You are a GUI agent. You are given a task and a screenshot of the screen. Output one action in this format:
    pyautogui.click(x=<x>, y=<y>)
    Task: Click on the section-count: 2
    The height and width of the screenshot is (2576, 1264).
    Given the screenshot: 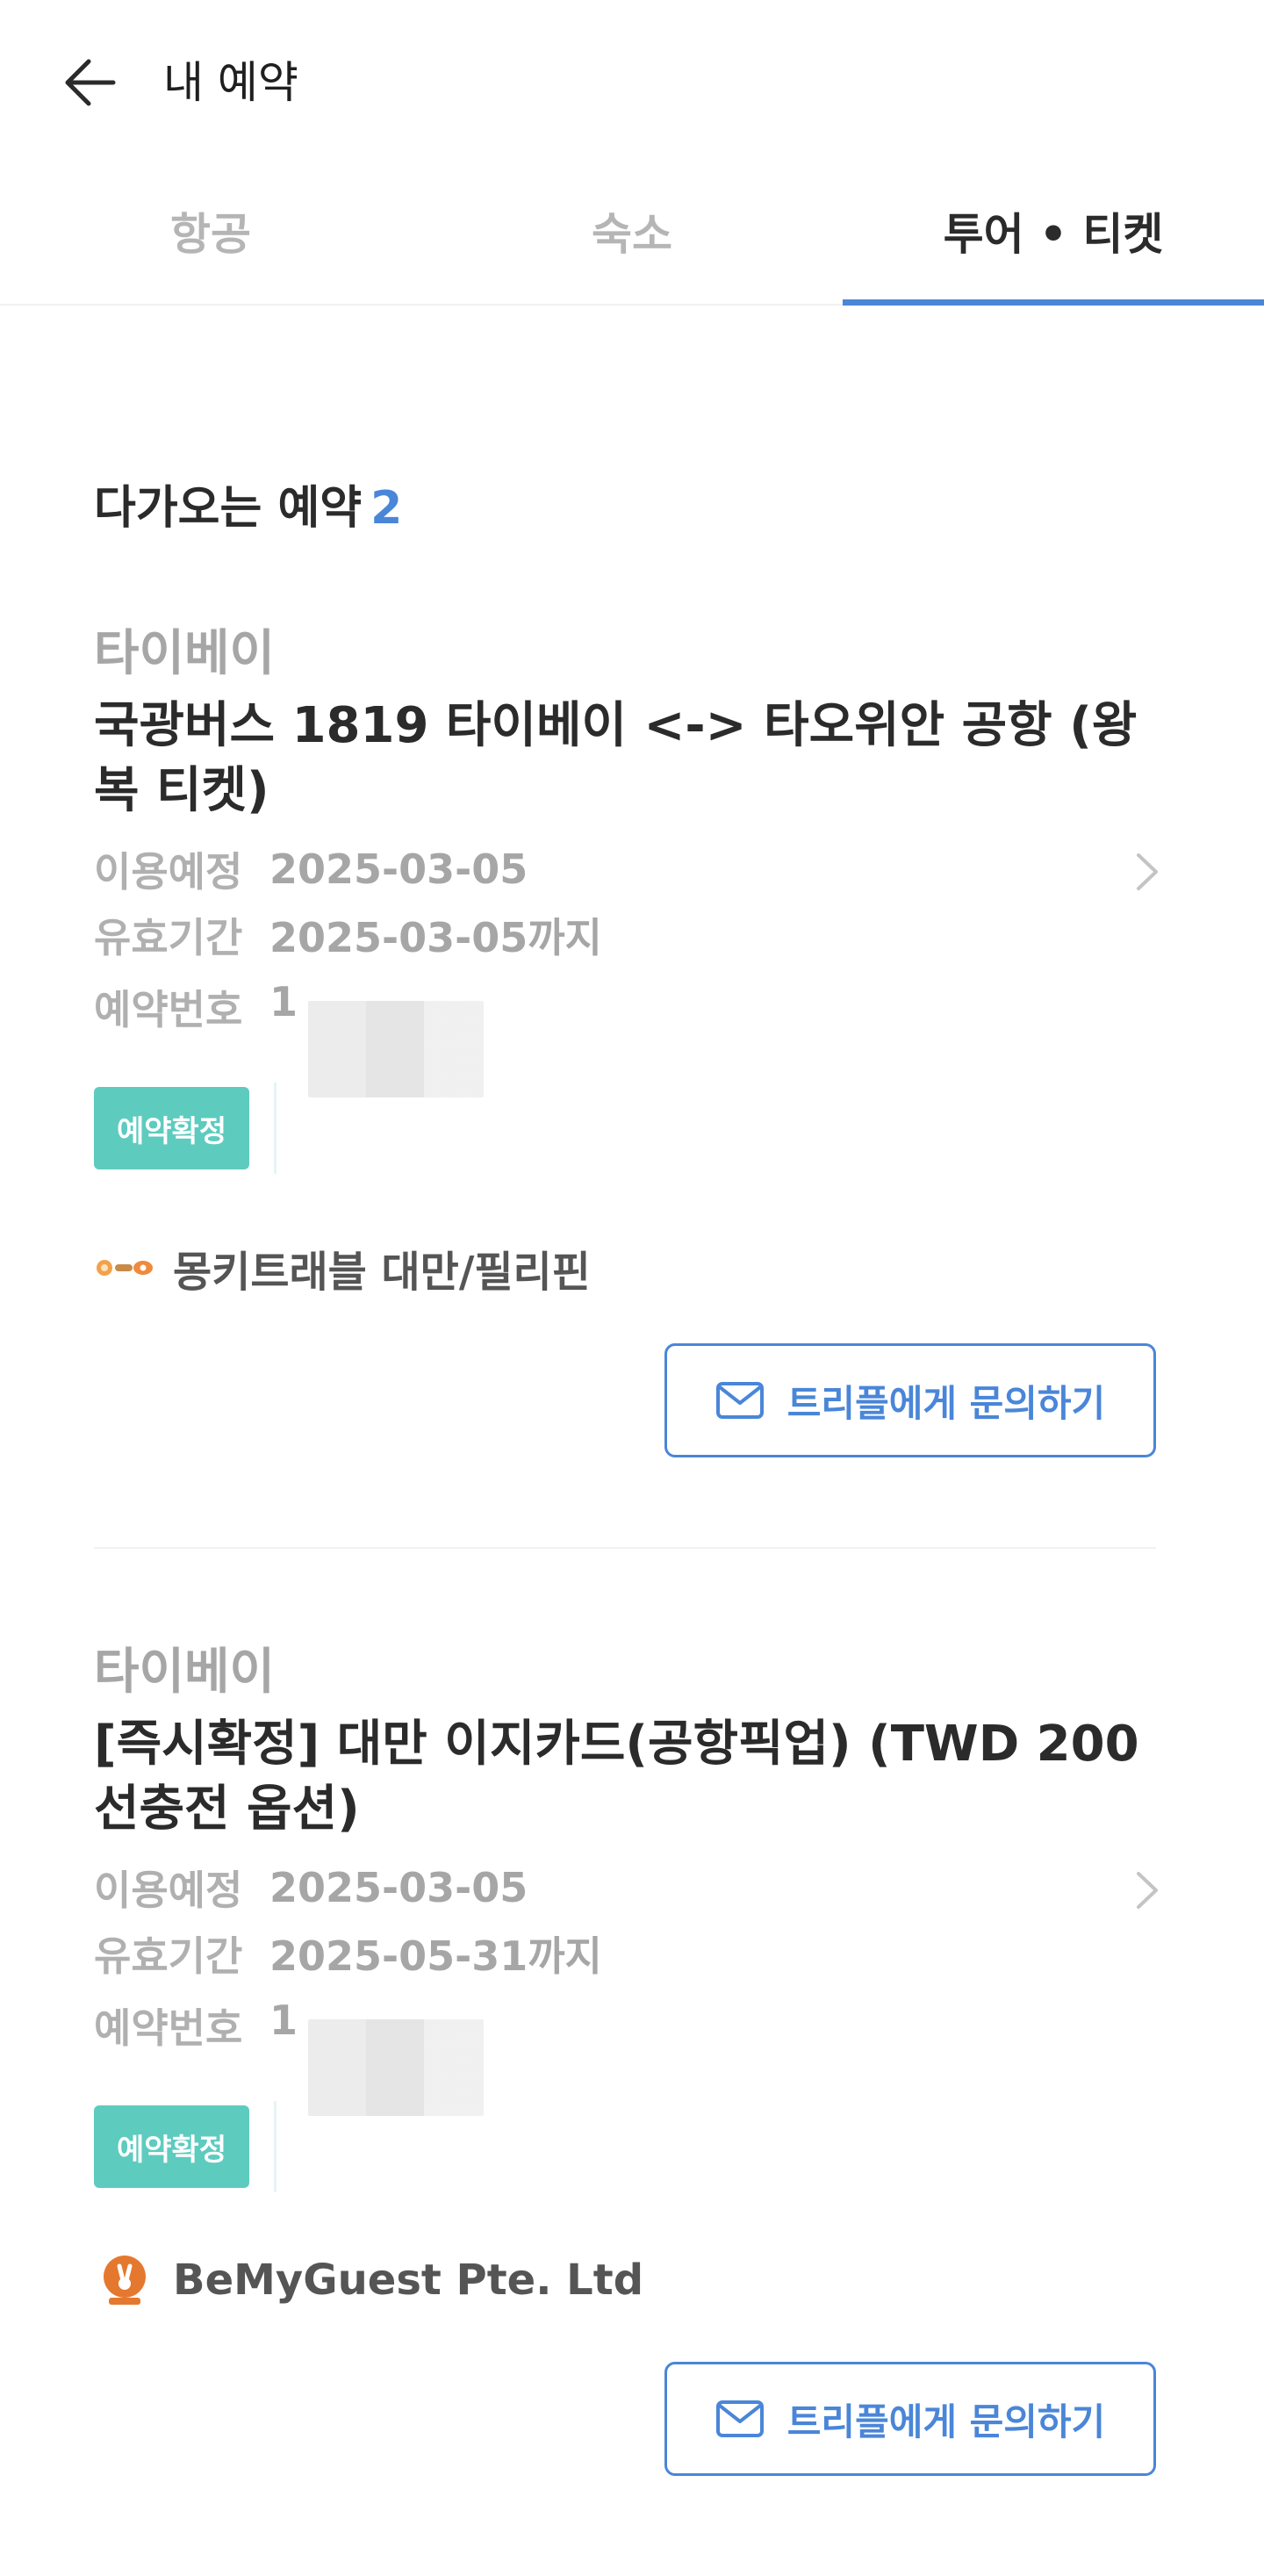 What is the action you would take?
    pyautogui.click(x=387, y=508)
    